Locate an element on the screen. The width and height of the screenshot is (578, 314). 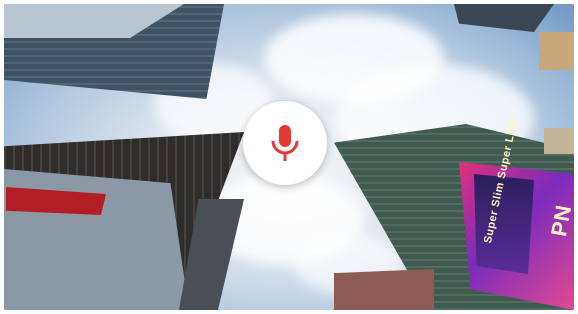
microphone-icon is located at coordinates (285, 143).